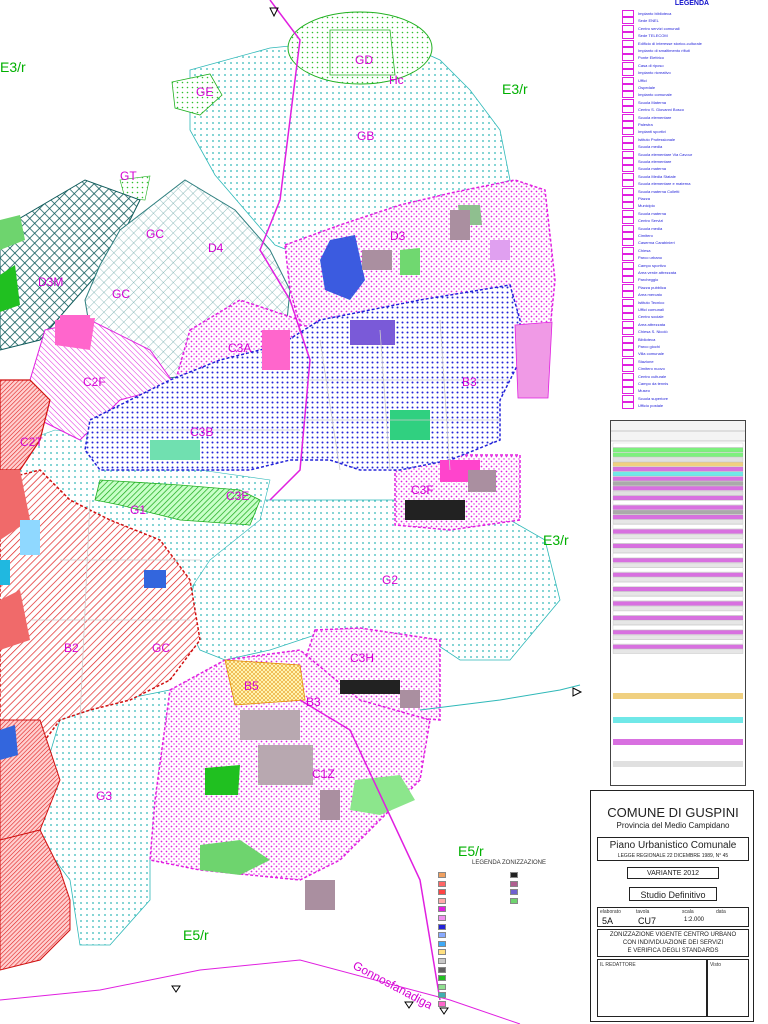 This screenshot has height=1024, width=768. What do you see at coordinates (655, 161) in the screenshot?
I see `legend-item-label: Scuola elementare` at bounding box center [655, 161].